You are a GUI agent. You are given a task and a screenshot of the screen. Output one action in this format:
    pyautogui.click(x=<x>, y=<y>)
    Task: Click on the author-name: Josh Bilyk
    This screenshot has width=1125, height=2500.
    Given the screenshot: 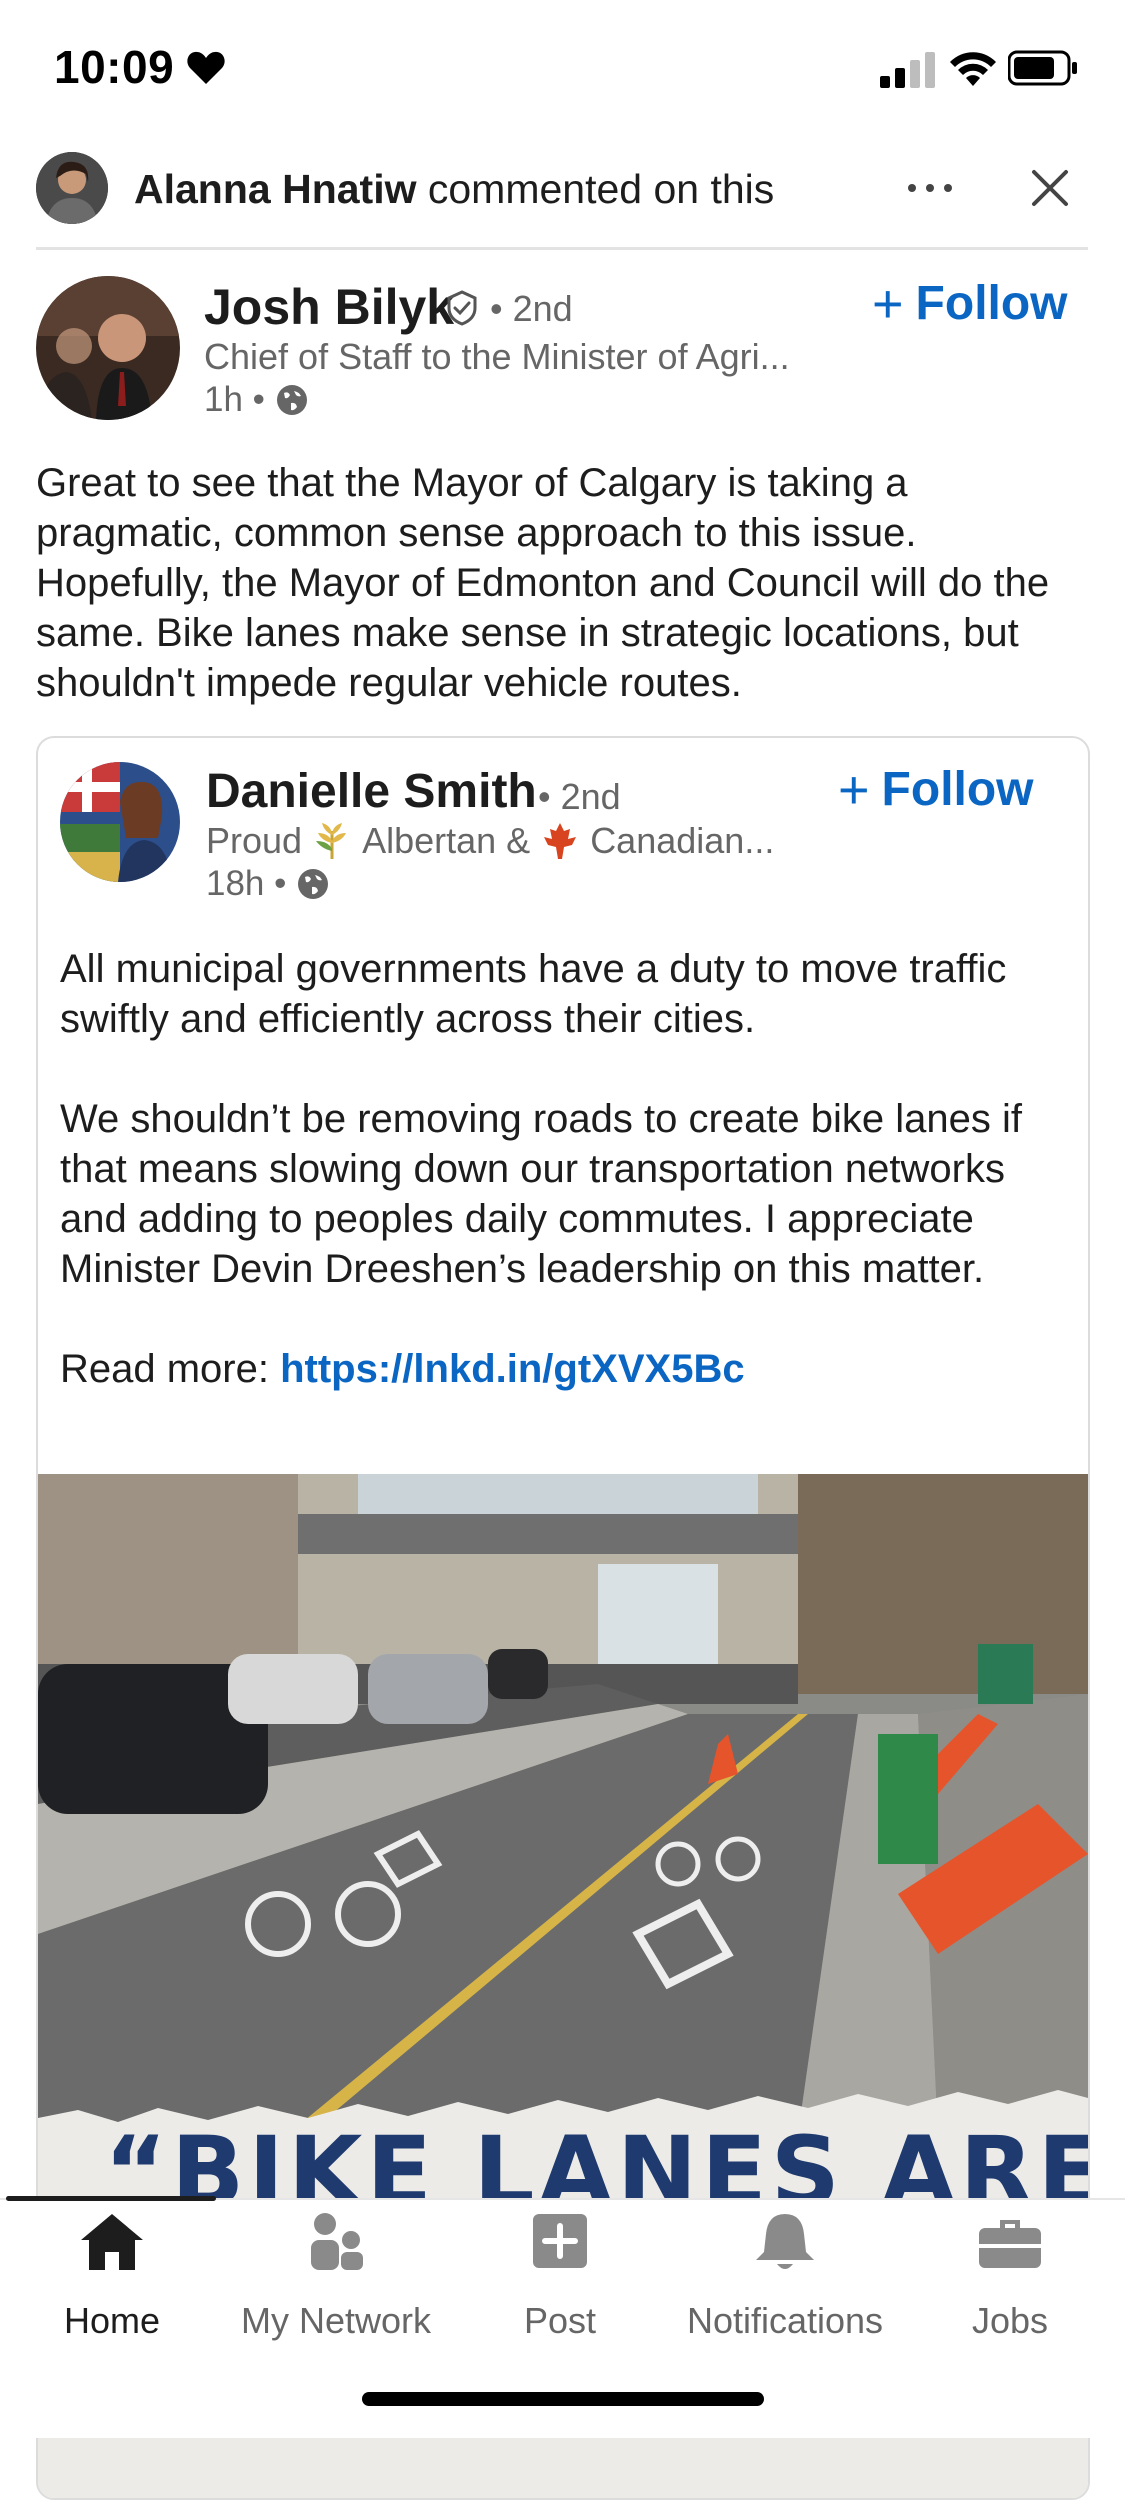 What is the action you would take?
    pyautogui.click(x=329, y=307)
    